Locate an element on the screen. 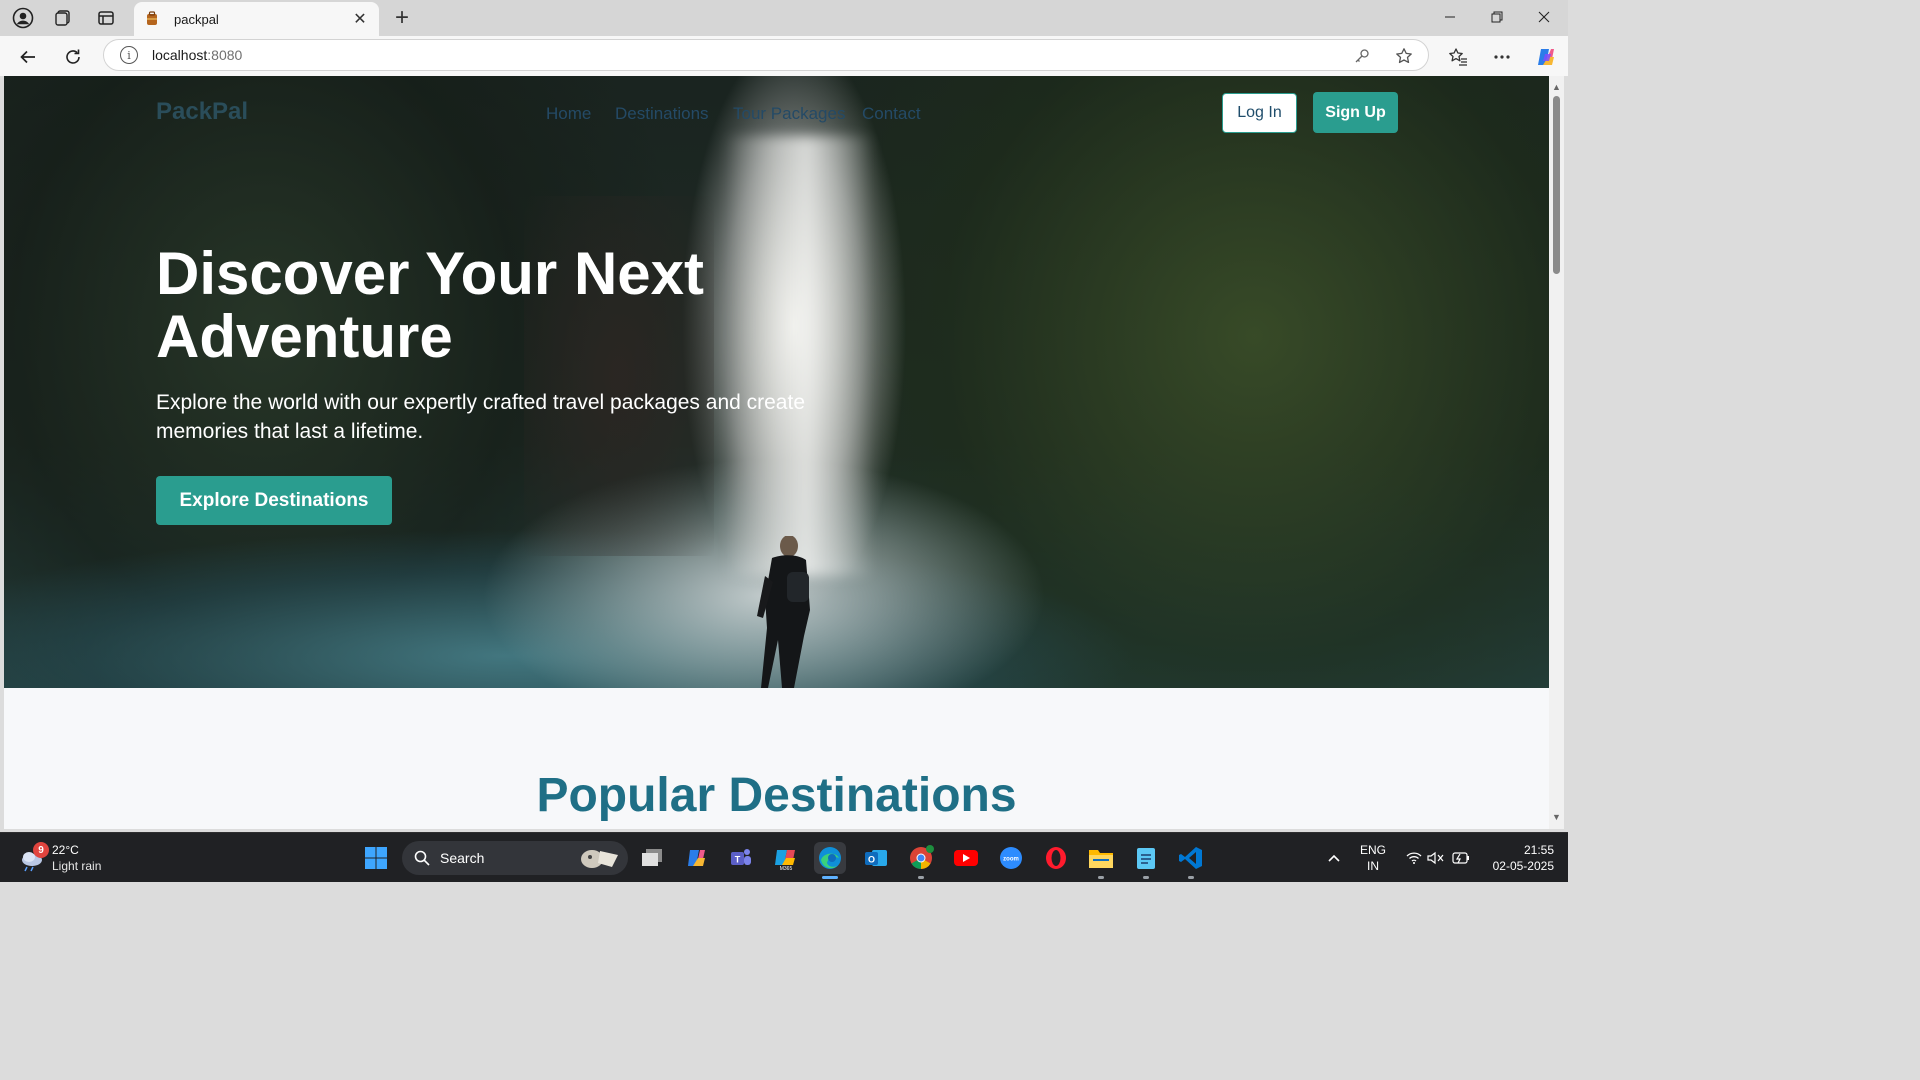 The height and width of the screenshot is (1080, 1920). weather-widget: 9 22°C Light rain is located at coordinates (73, 859).